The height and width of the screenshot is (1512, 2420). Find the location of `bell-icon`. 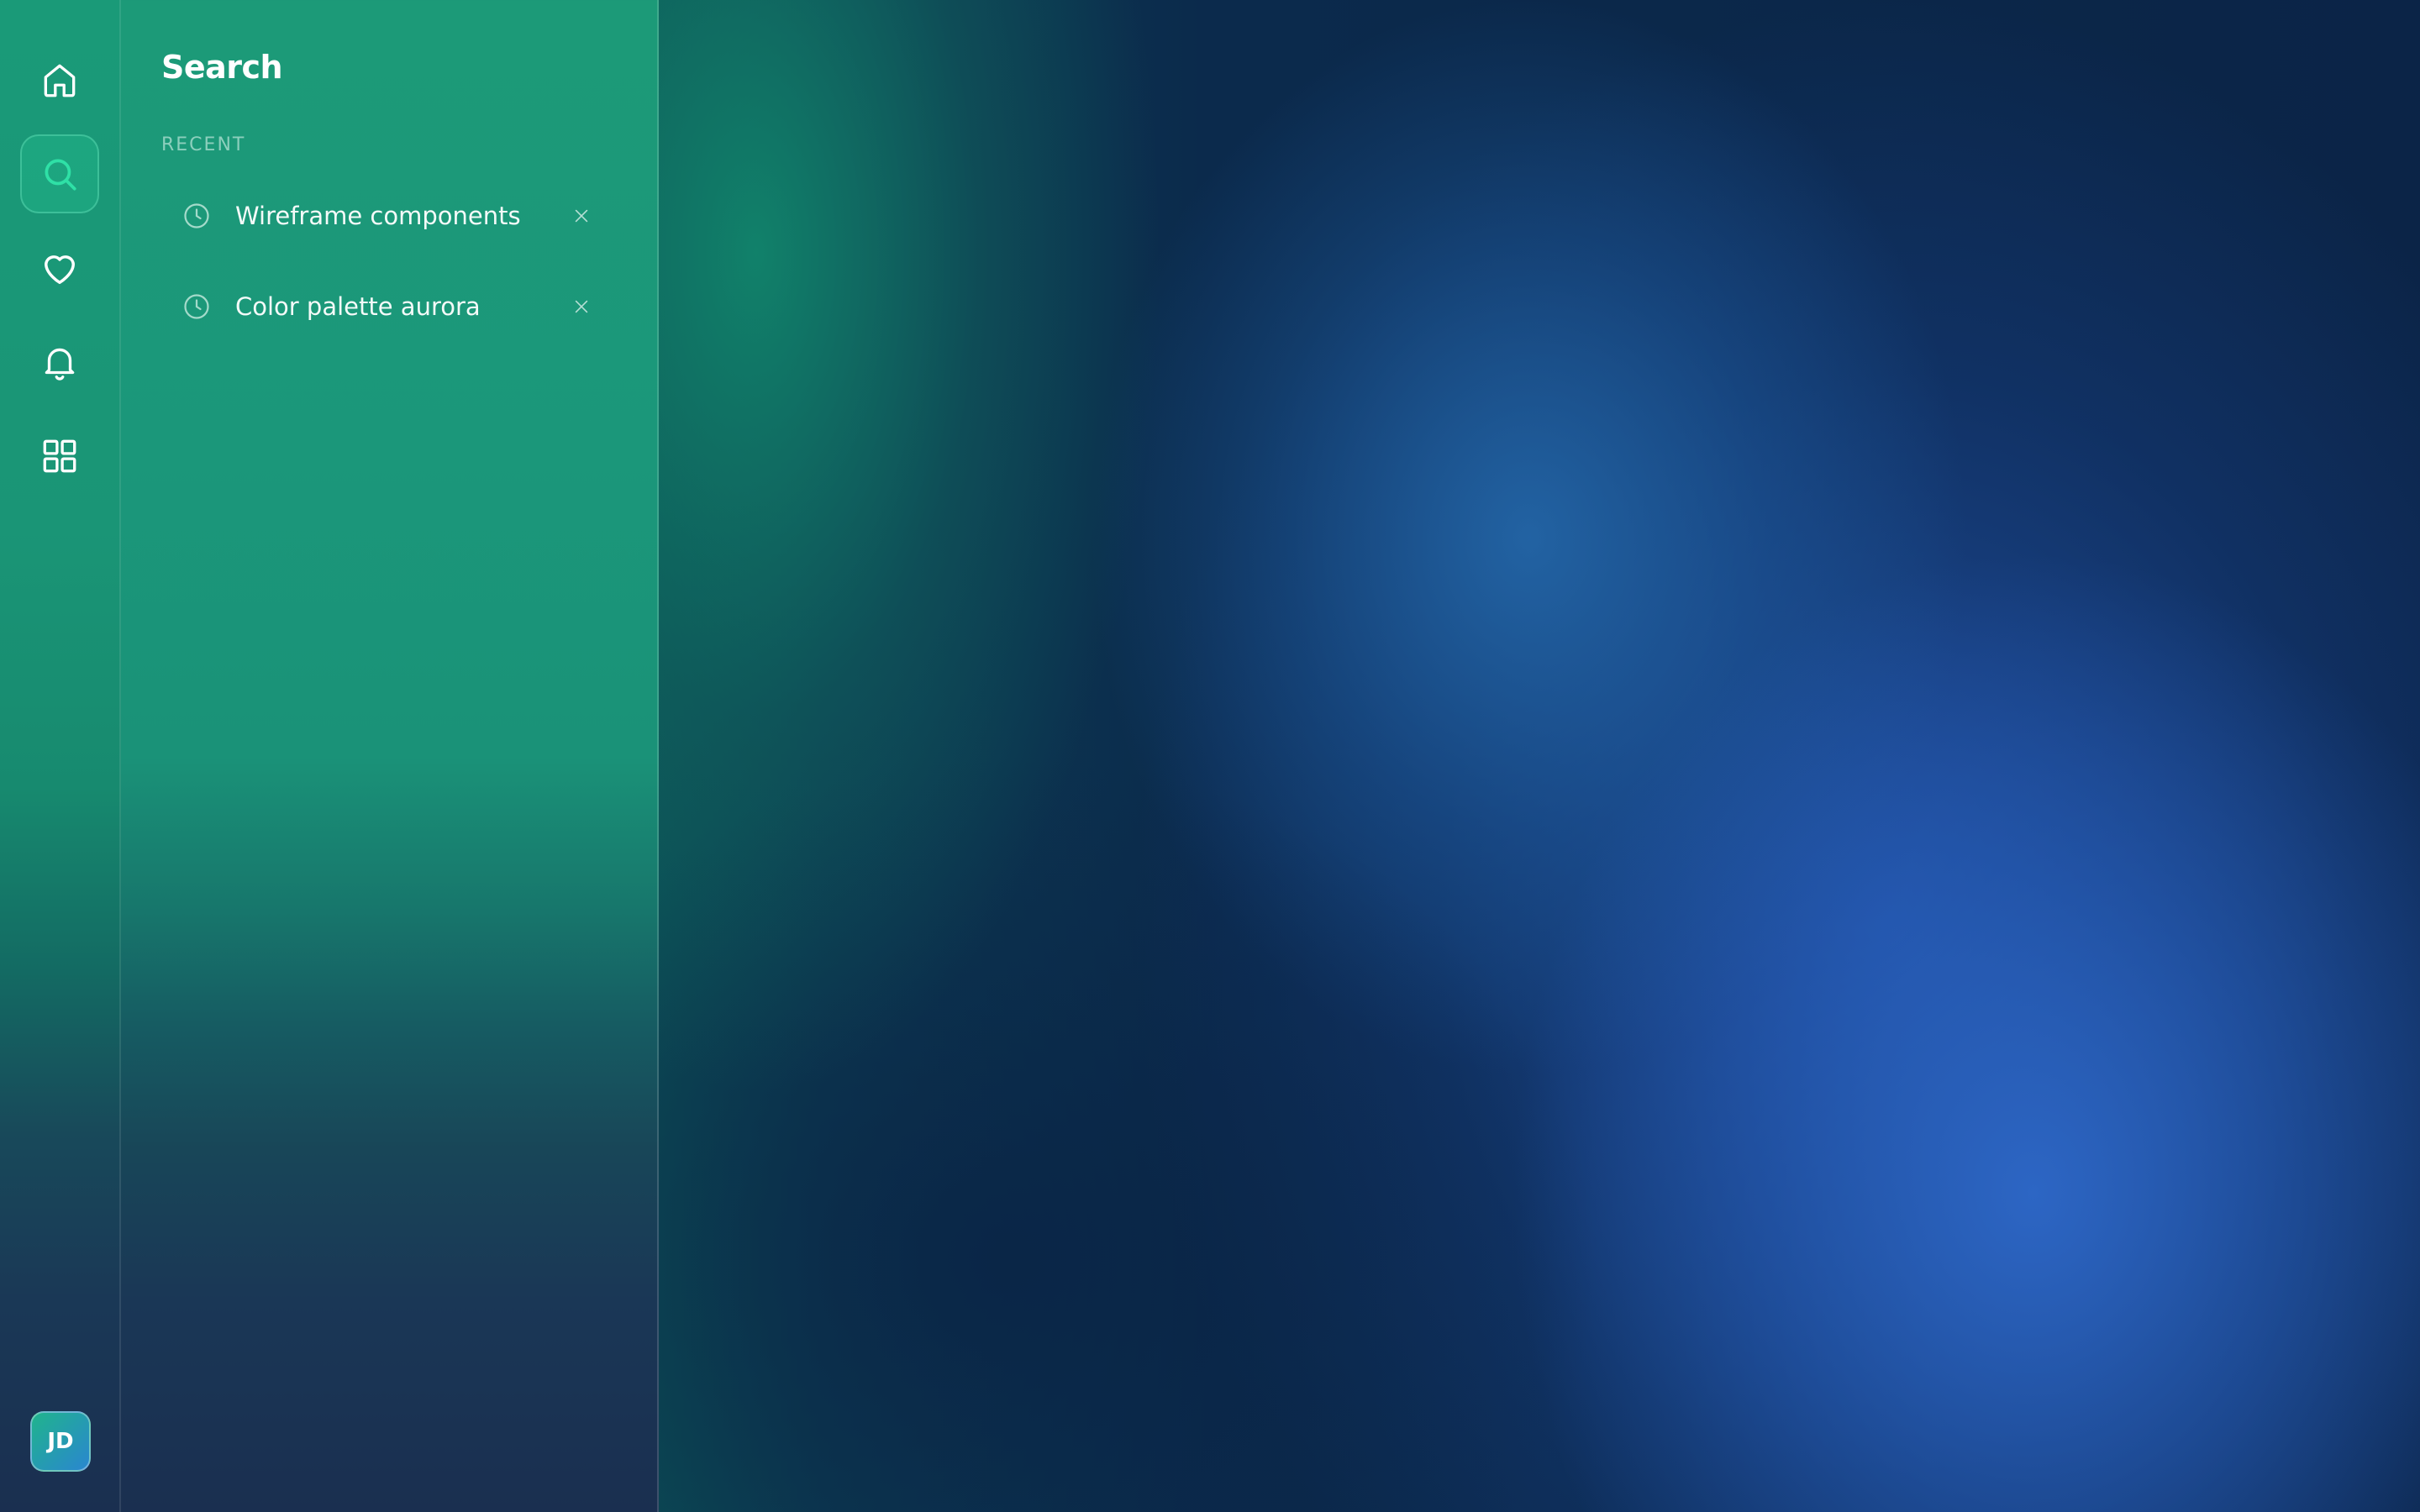

bell-icon is located at coordinates (60, 364).